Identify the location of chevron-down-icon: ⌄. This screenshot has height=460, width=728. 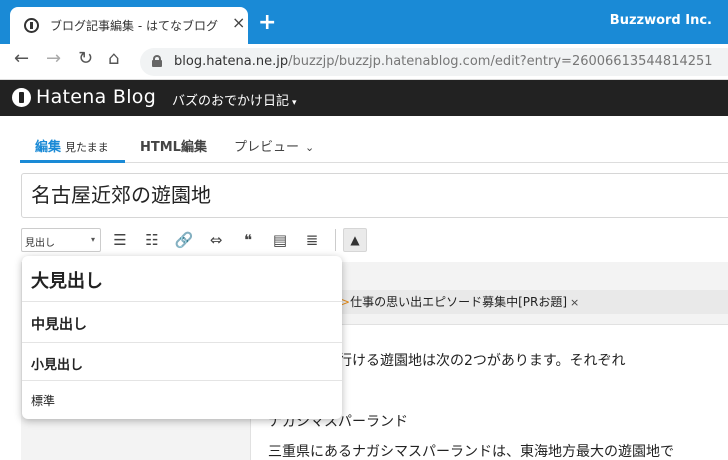
(310, 147).